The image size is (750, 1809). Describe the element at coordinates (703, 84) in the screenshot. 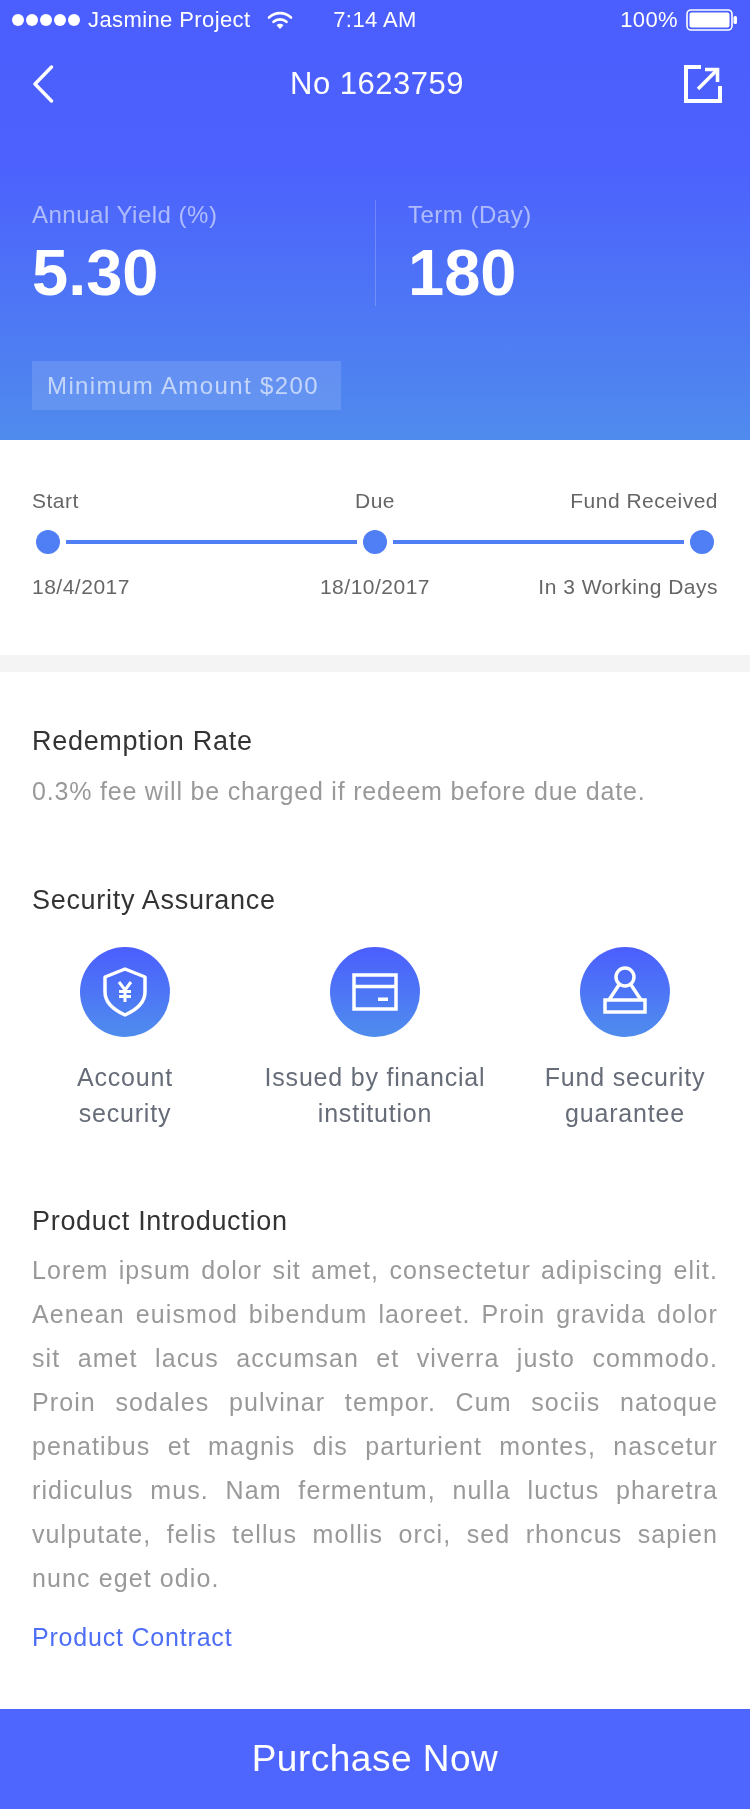

I see `share-icon` at that location.